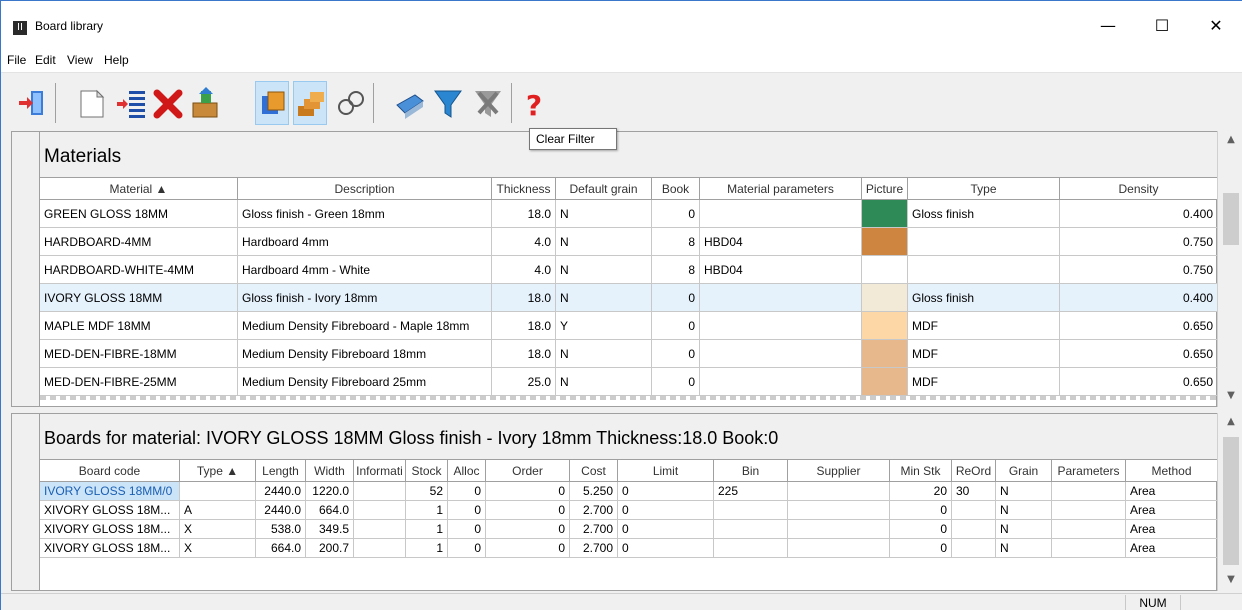 The image size is (1242, 610). What do you see at coordinates (330, 491) in the screenshot?
I see `table-cell: 1220.0` at bounding box center [330, 491].